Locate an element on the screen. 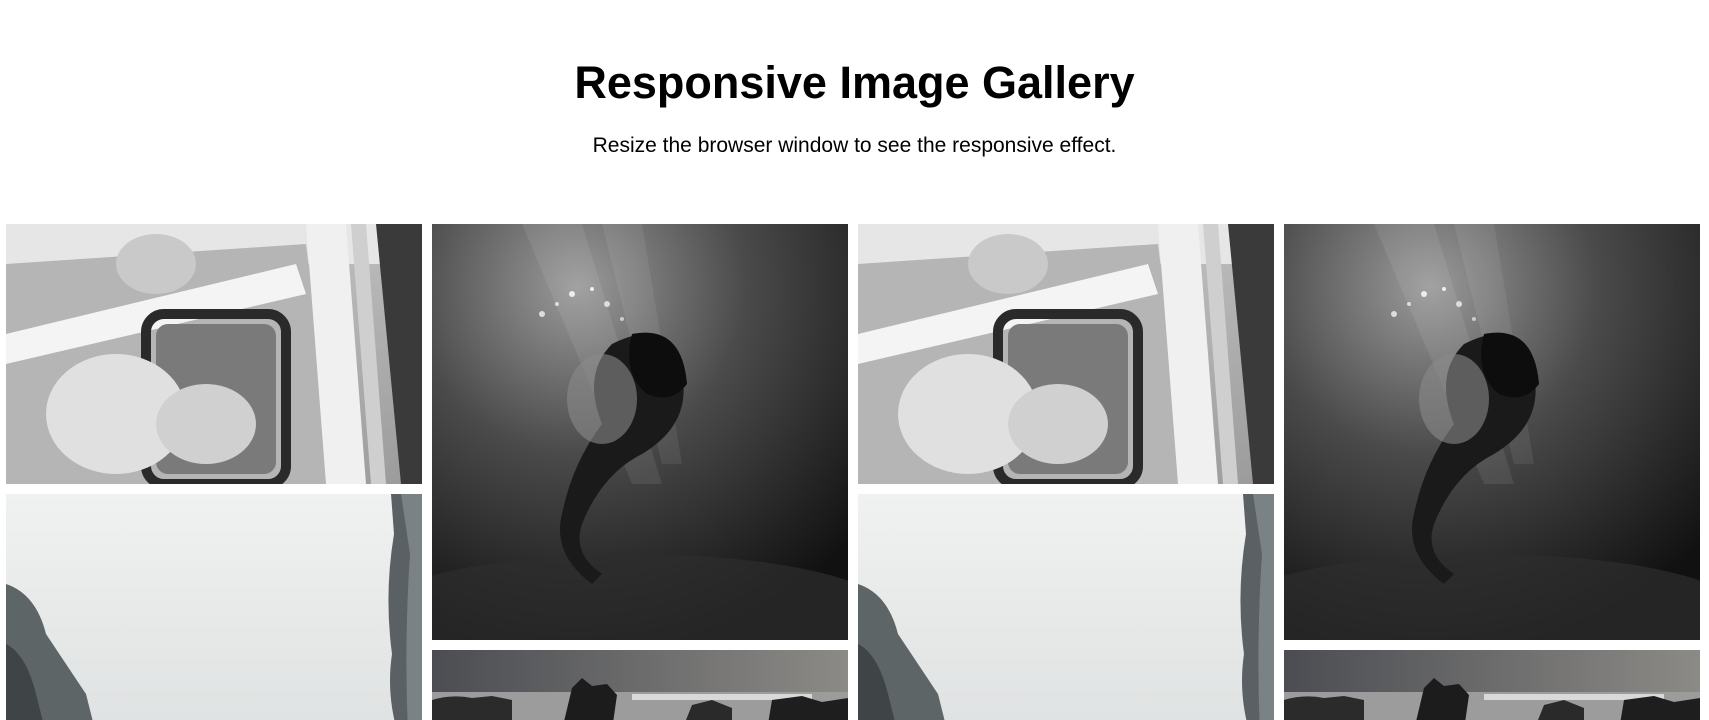  page-title: Responsive Image Gallery is located at coordinates (854, 82).